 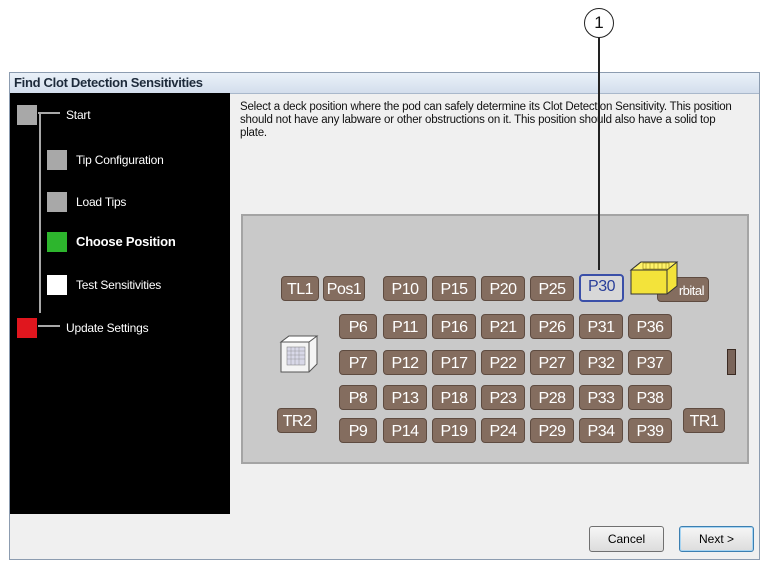 What do you see at coordinates (405, 288) in the screenshot?
I see `deck-position-p10: P10` at bounding box center [405, 288].